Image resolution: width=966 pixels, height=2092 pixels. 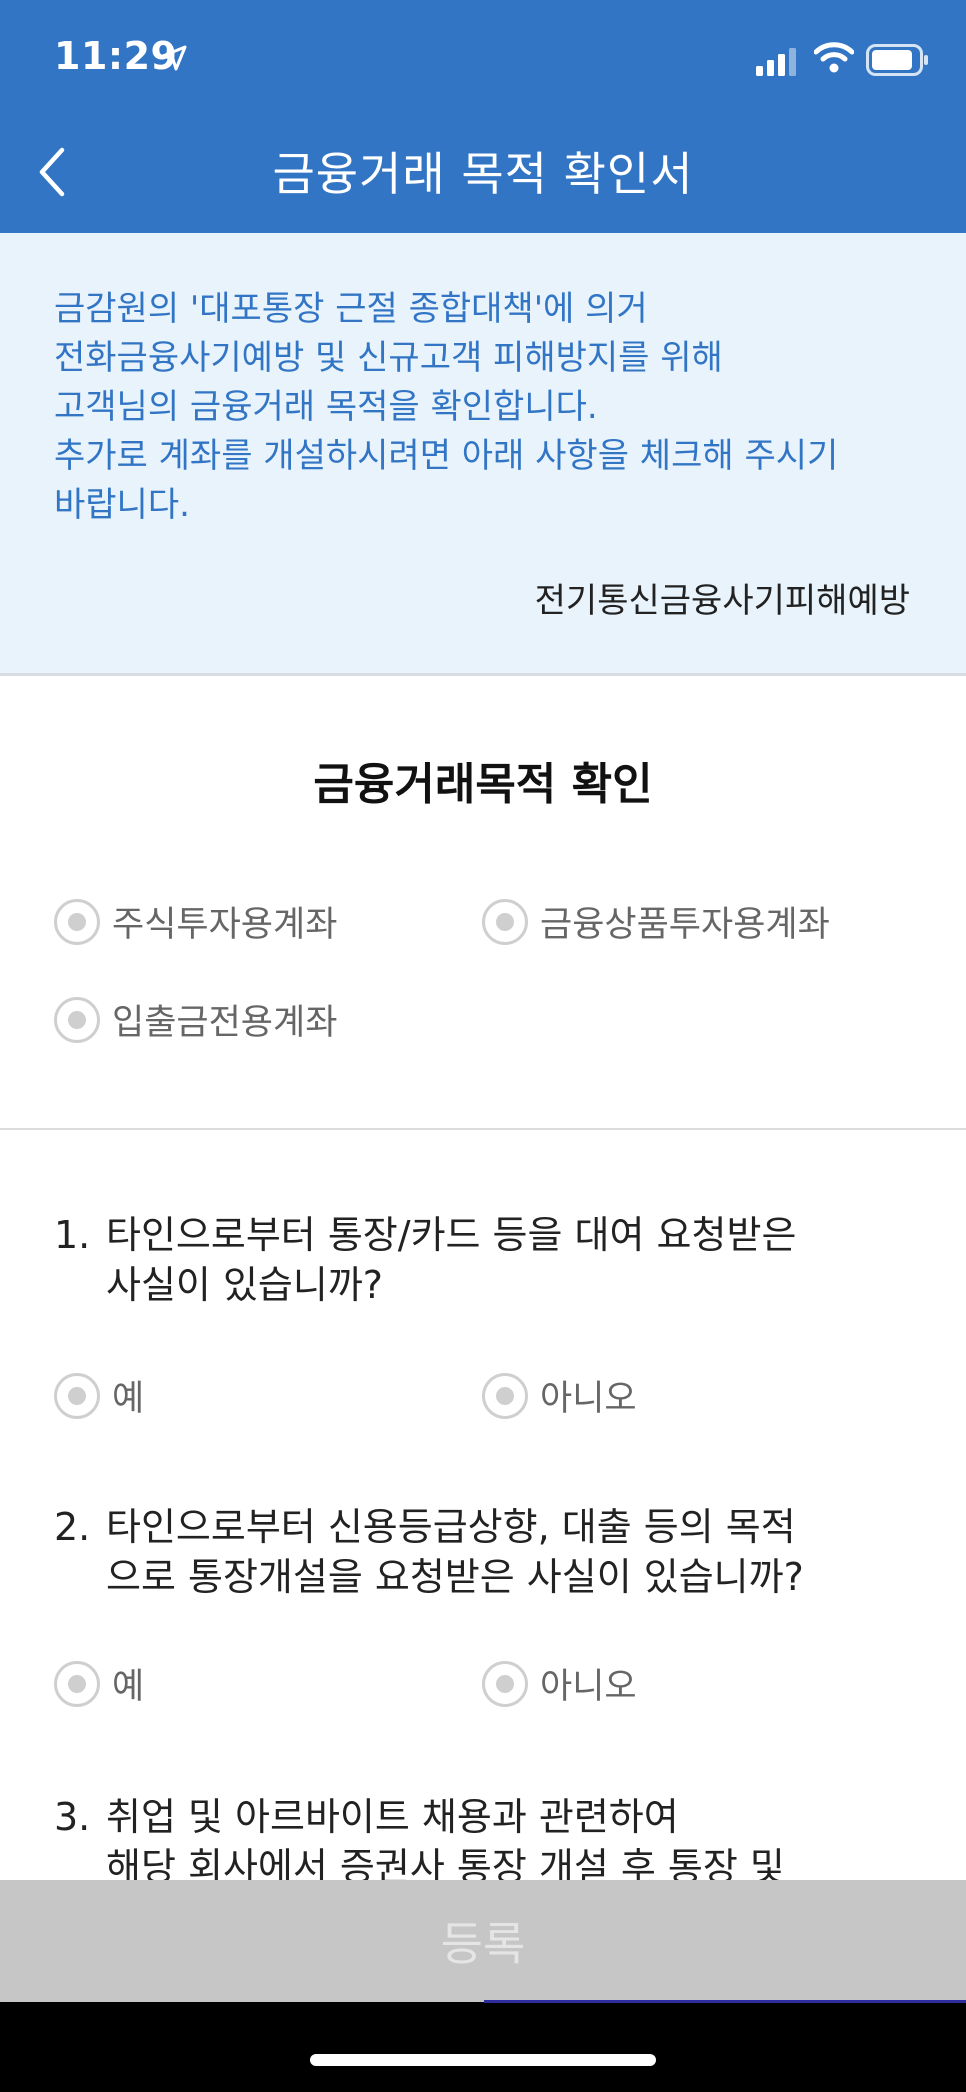 What do you see at coordinates (326, 407) in the screenshot?
I see `notice-line: 고객님의 금융거래 목적을 확인합니다.` at bounding box center [326, 407].